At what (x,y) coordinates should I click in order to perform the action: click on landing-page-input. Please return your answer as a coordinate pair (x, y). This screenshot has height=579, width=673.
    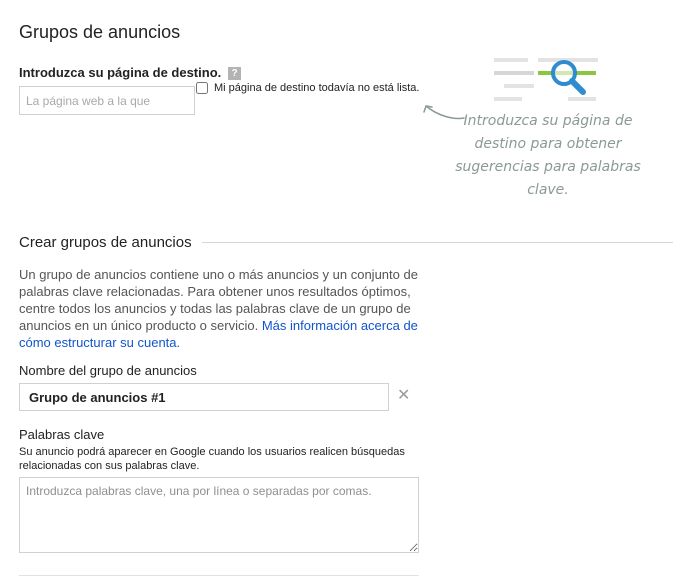
    Looking at the image, I should click on (107, 100).